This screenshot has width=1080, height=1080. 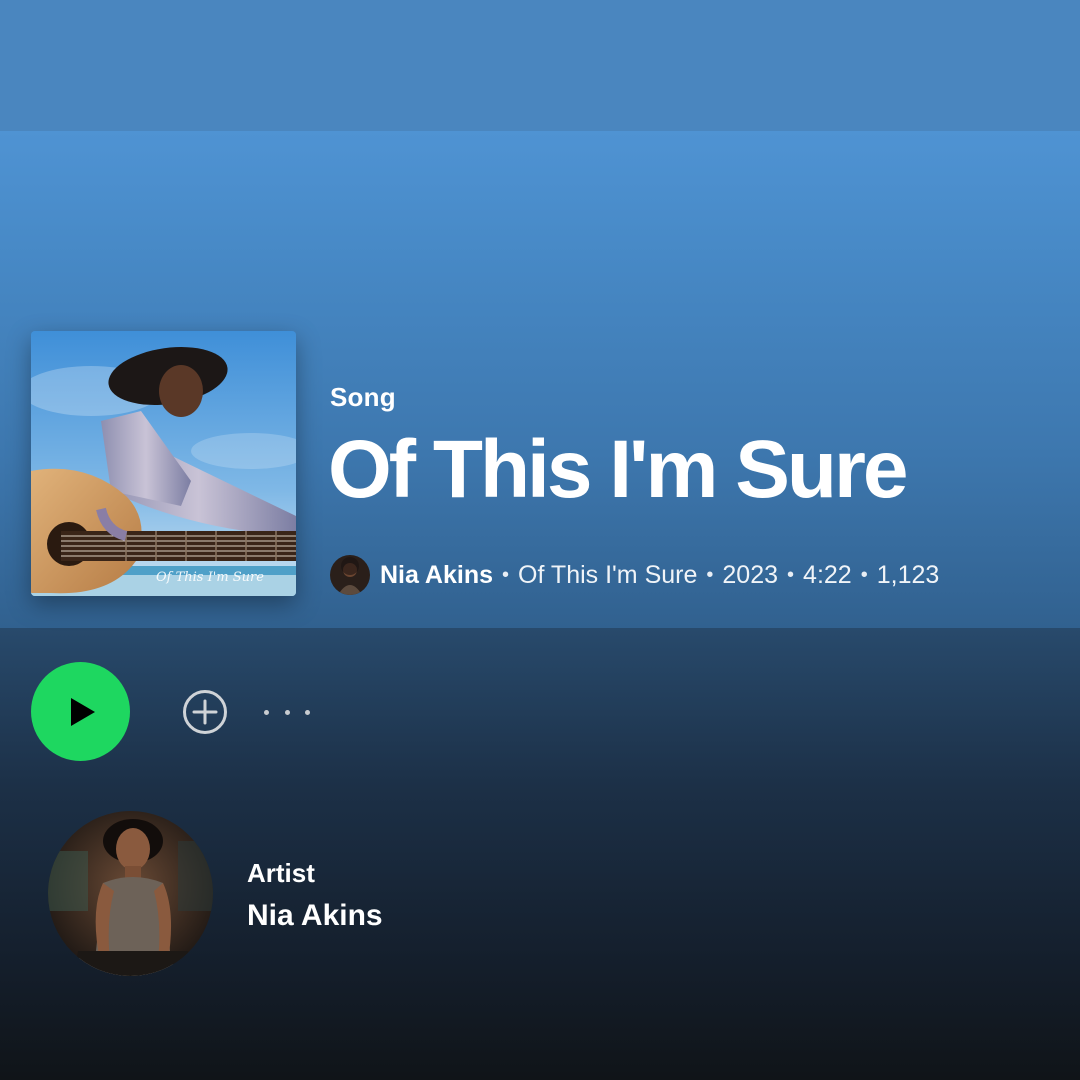 I want to click on play-button, so click(x=80, y=711).